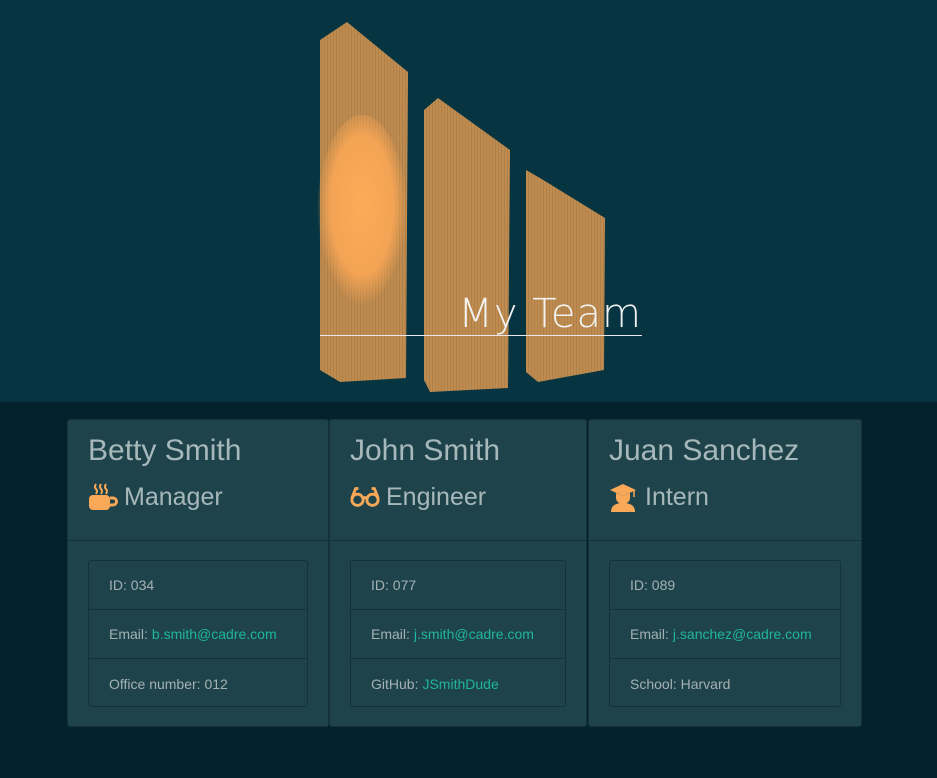 This screenshot has height=778, width=937. I want to click on graduate-icon, so click(624, 497).